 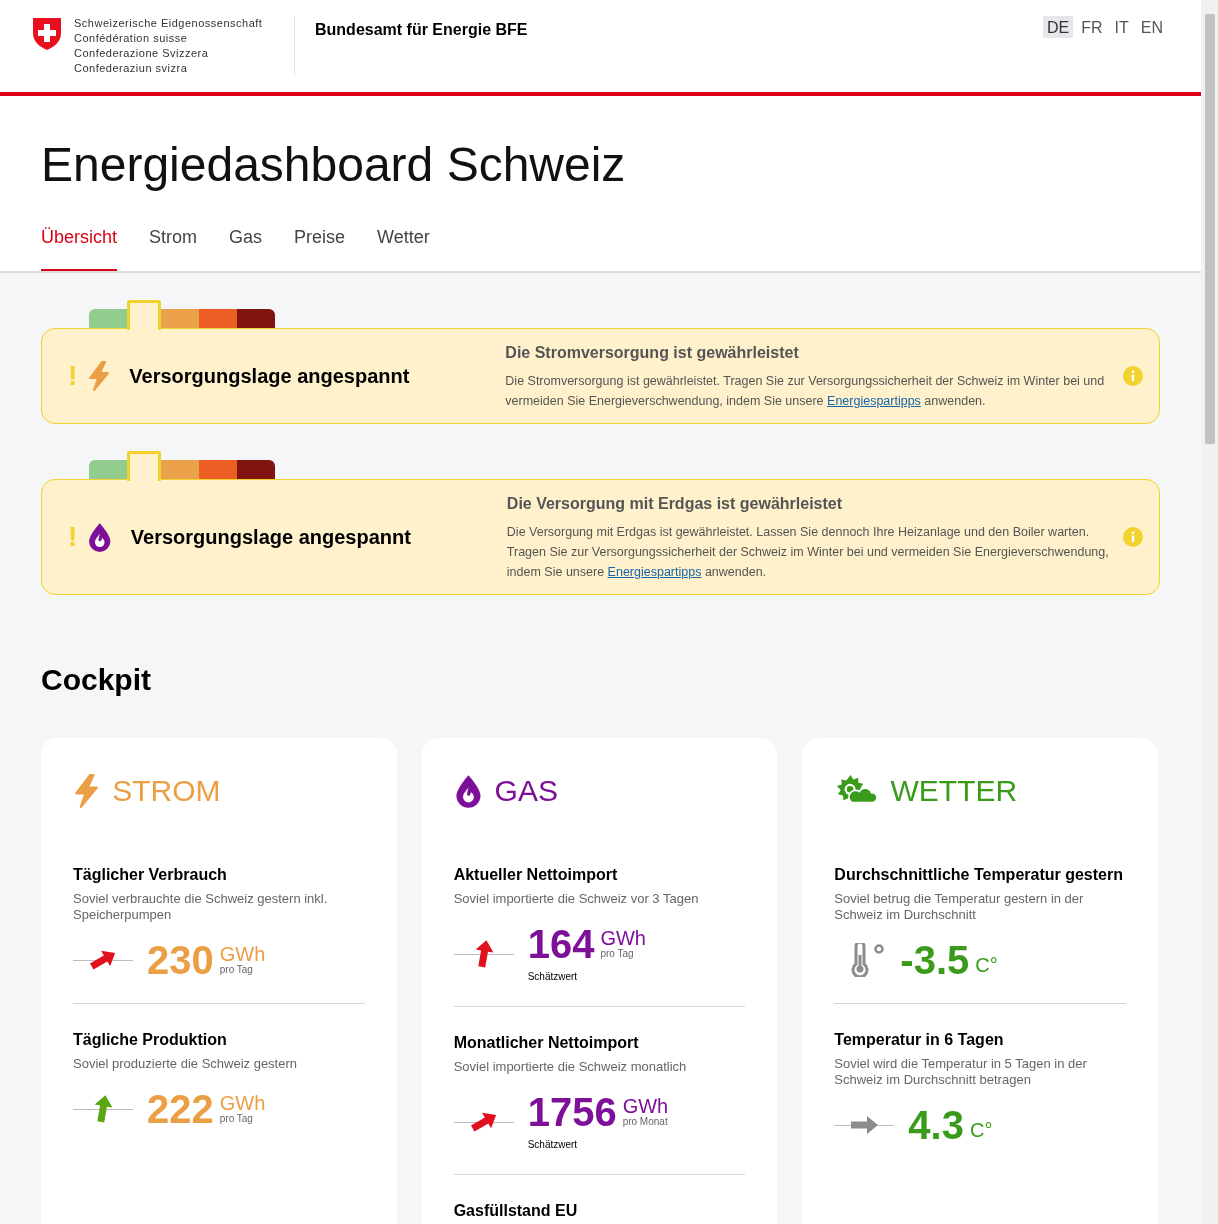 What do you see at coordinates (936, 1125) in the screenshot?
I see `metric-value: 4.3` at bounding box center [936, 1125].